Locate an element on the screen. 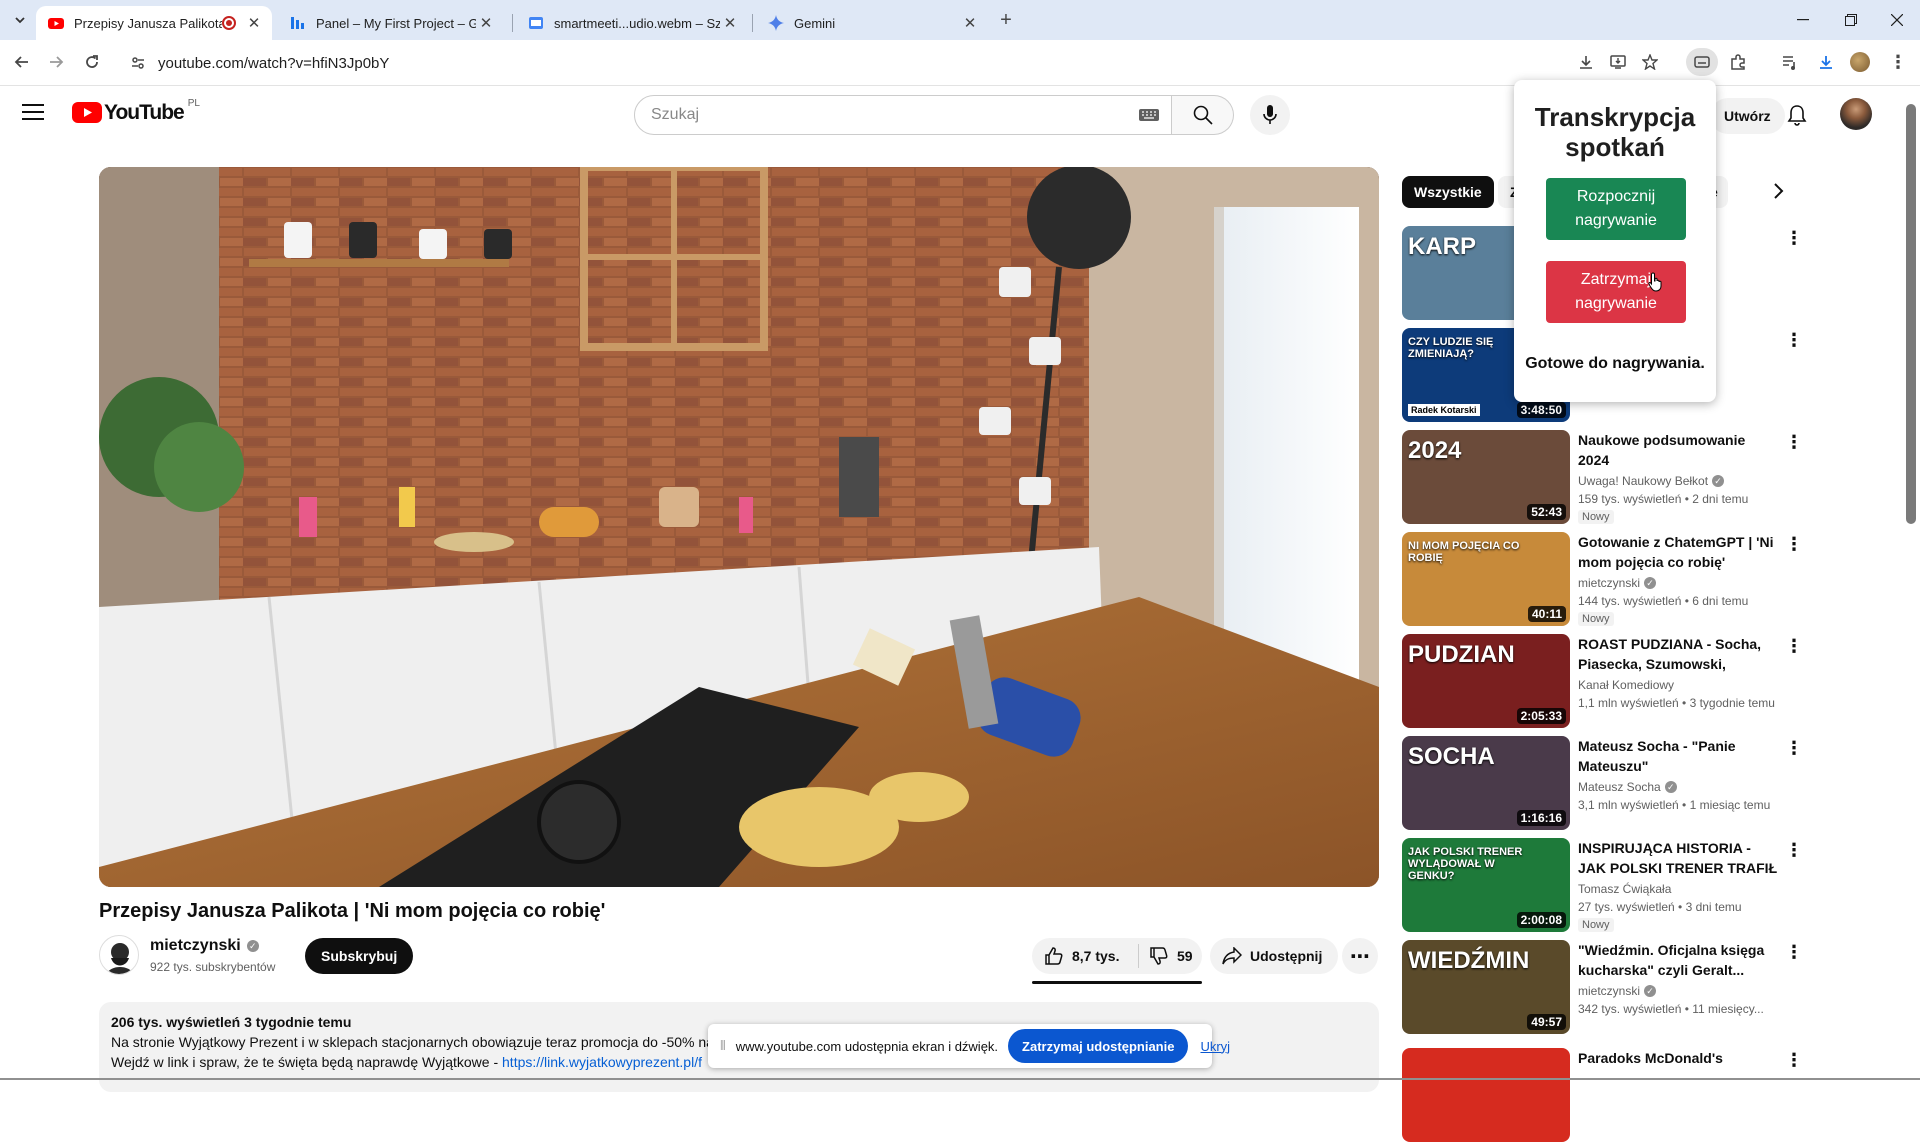 Image resolution: width=1920 pixels, height=1142 pixels. video-duration: 40:11 is located at coordinates (1546, 614).